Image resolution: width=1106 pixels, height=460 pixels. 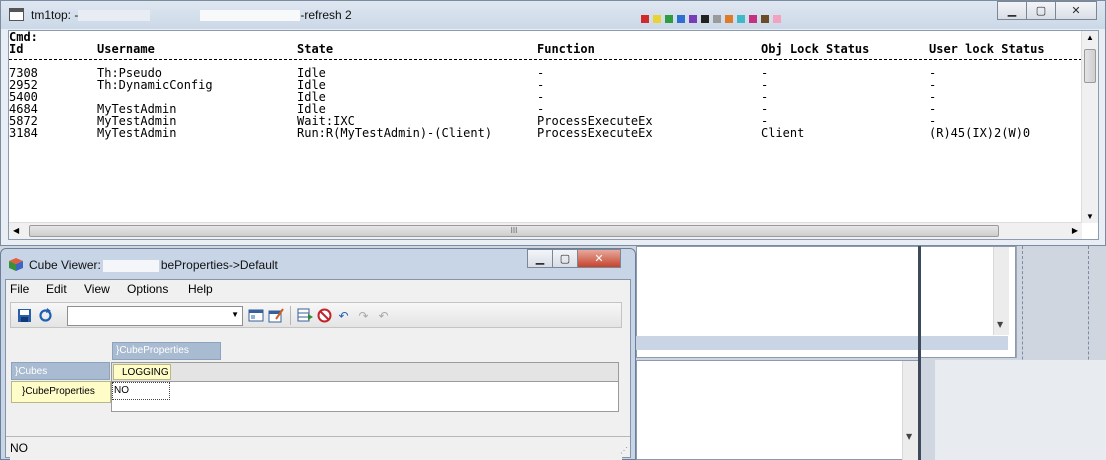 I want to click on menu-help: Help, so click(x=200, y=289).